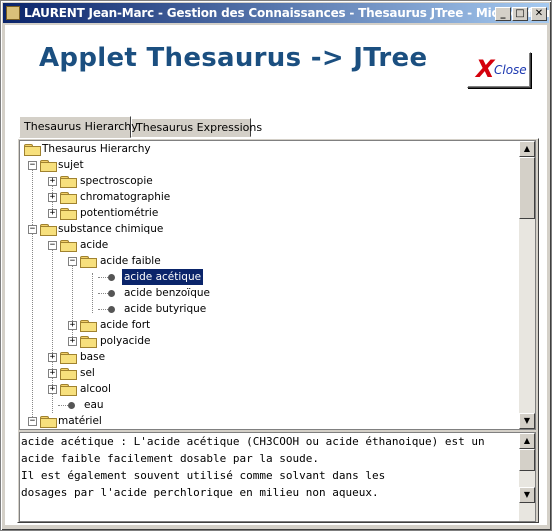  I want to click on tree-node-label: acide butyrique, so click(165, 309).